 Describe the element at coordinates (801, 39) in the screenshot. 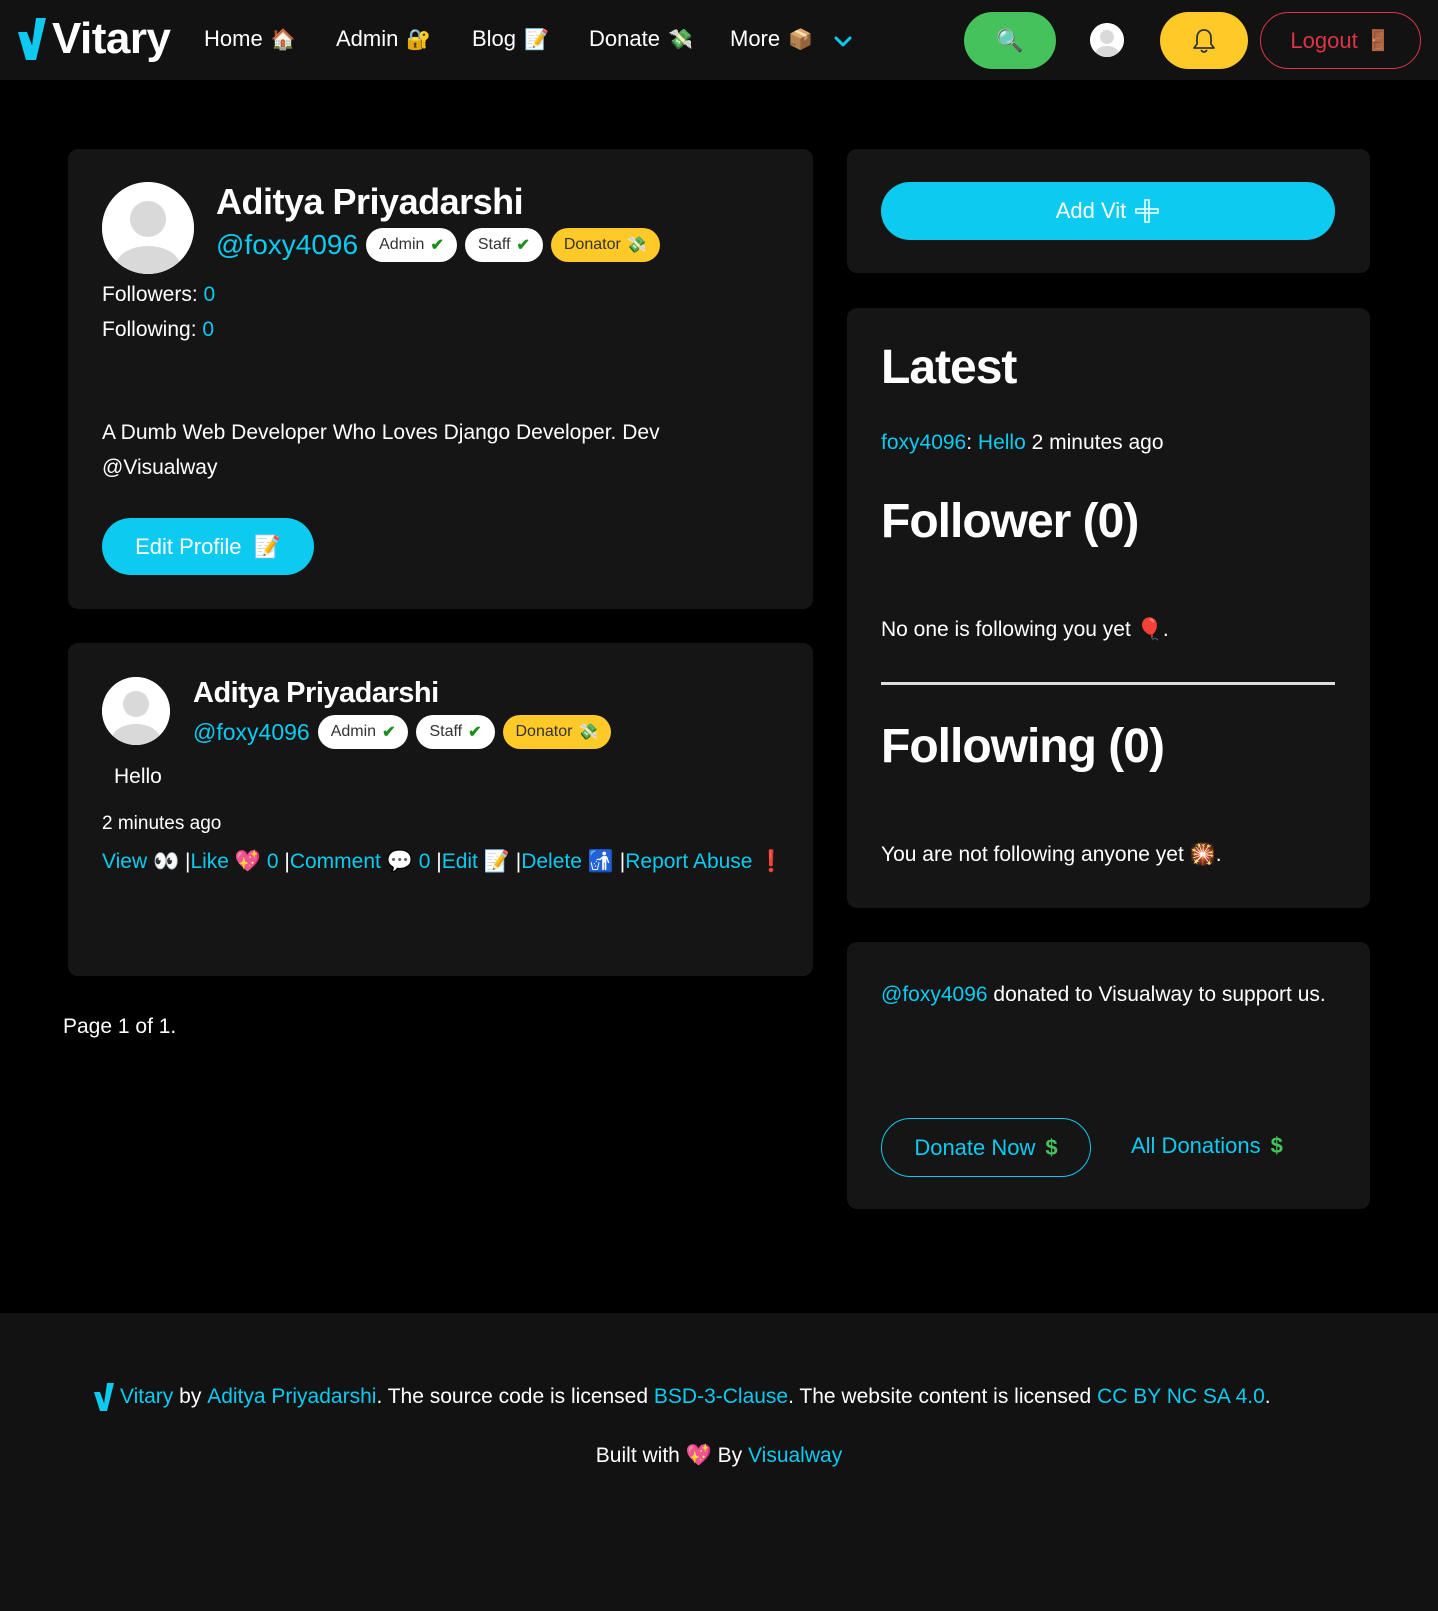

I see `package-icon: 📦` at that location.